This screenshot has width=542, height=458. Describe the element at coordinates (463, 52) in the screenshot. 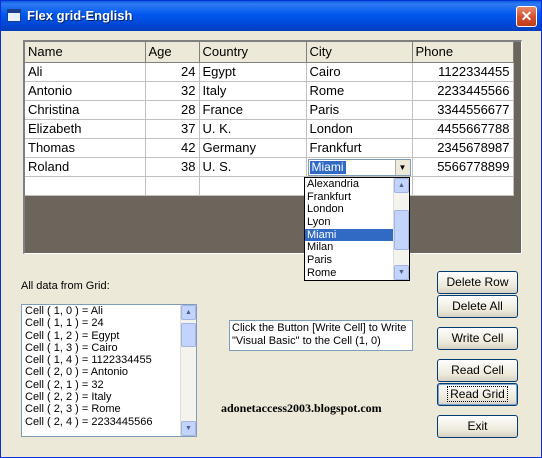

I see `header-phone: Phone` at that location.